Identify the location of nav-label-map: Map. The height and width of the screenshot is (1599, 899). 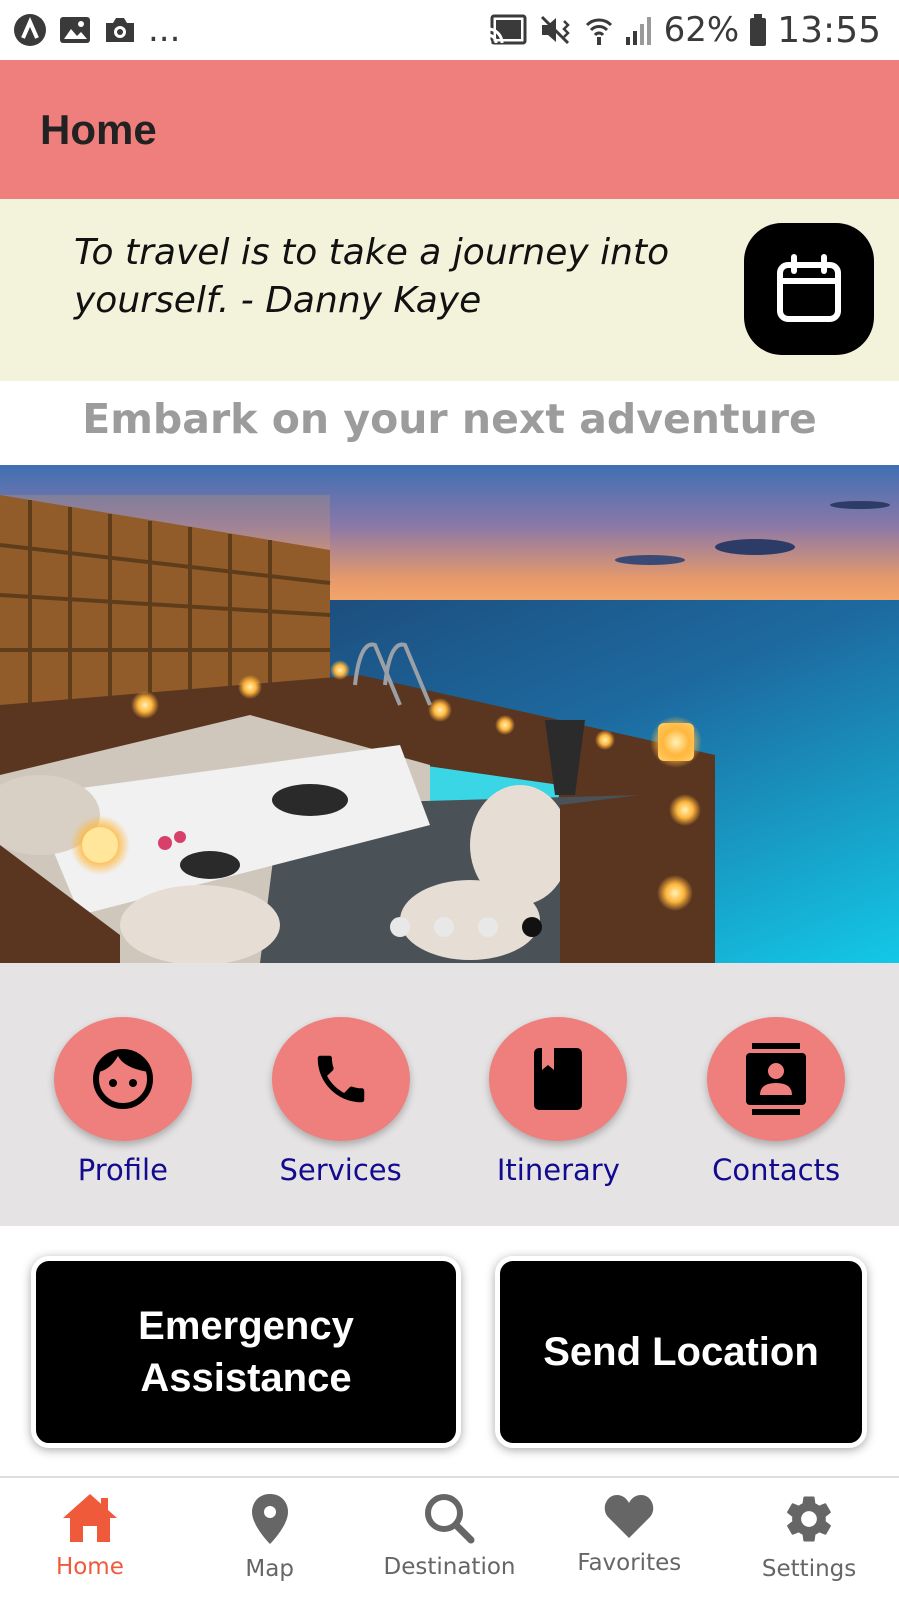
(269, 1569).